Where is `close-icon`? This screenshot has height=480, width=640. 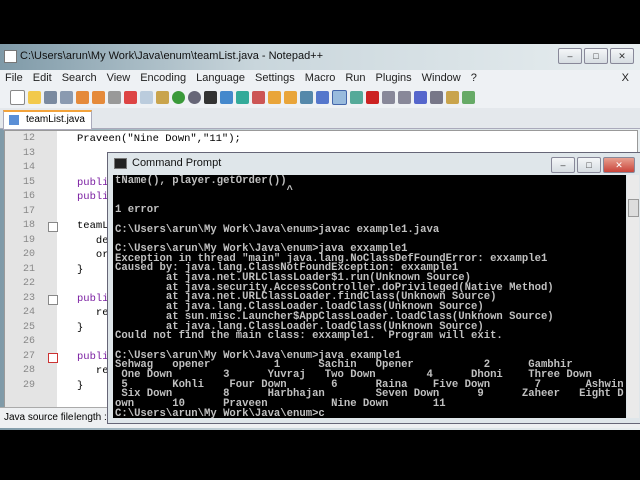
close-icon is located at coordinates (82, 97).